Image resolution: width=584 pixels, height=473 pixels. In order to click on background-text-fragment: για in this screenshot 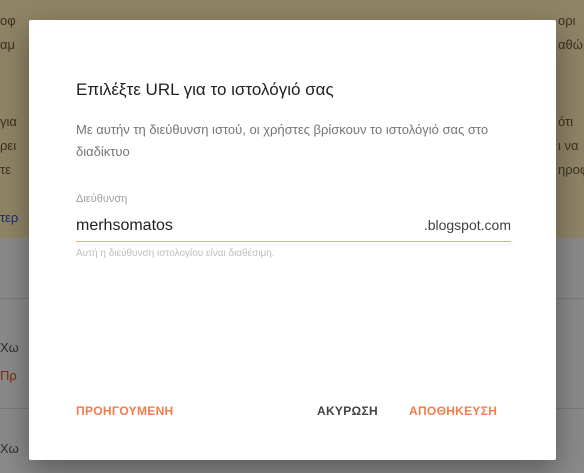, I will do `click(8, 121)`.